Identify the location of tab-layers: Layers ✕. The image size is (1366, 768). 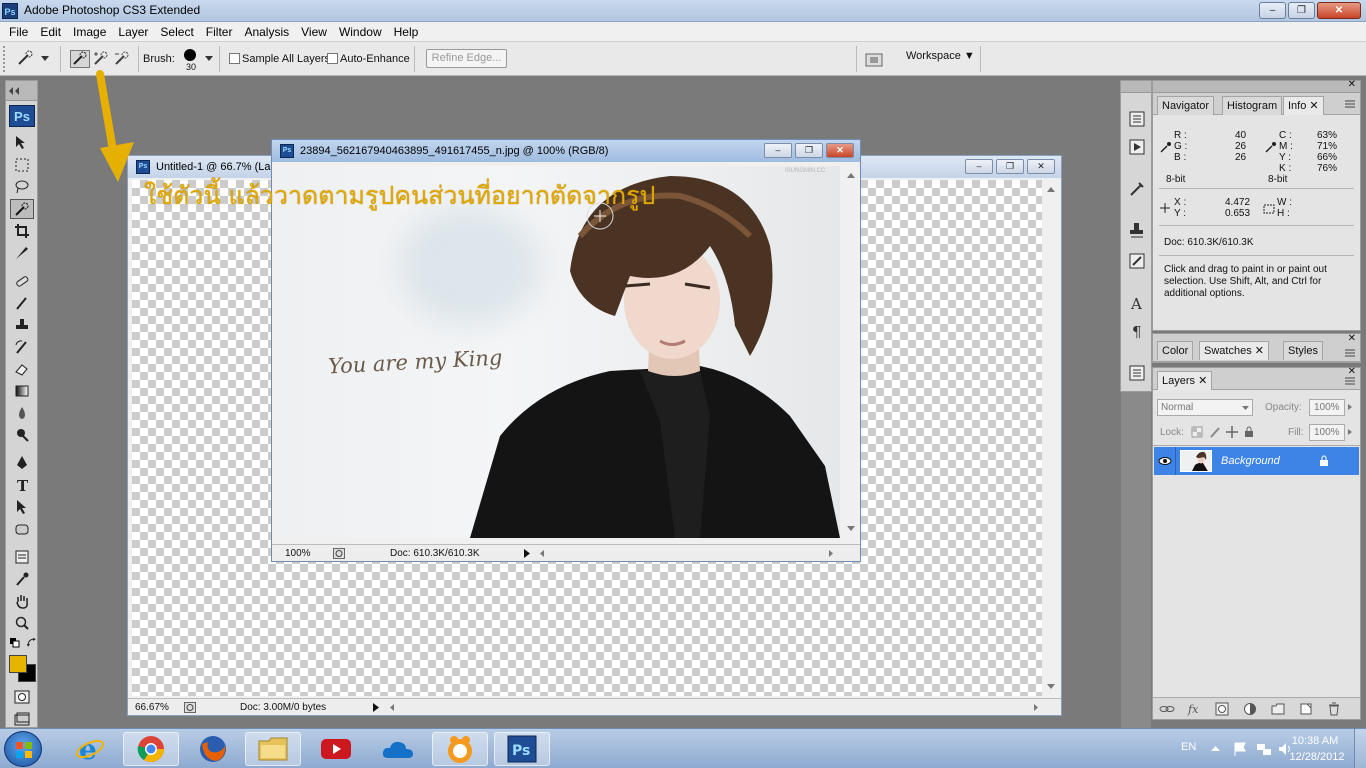
(1185, 380).